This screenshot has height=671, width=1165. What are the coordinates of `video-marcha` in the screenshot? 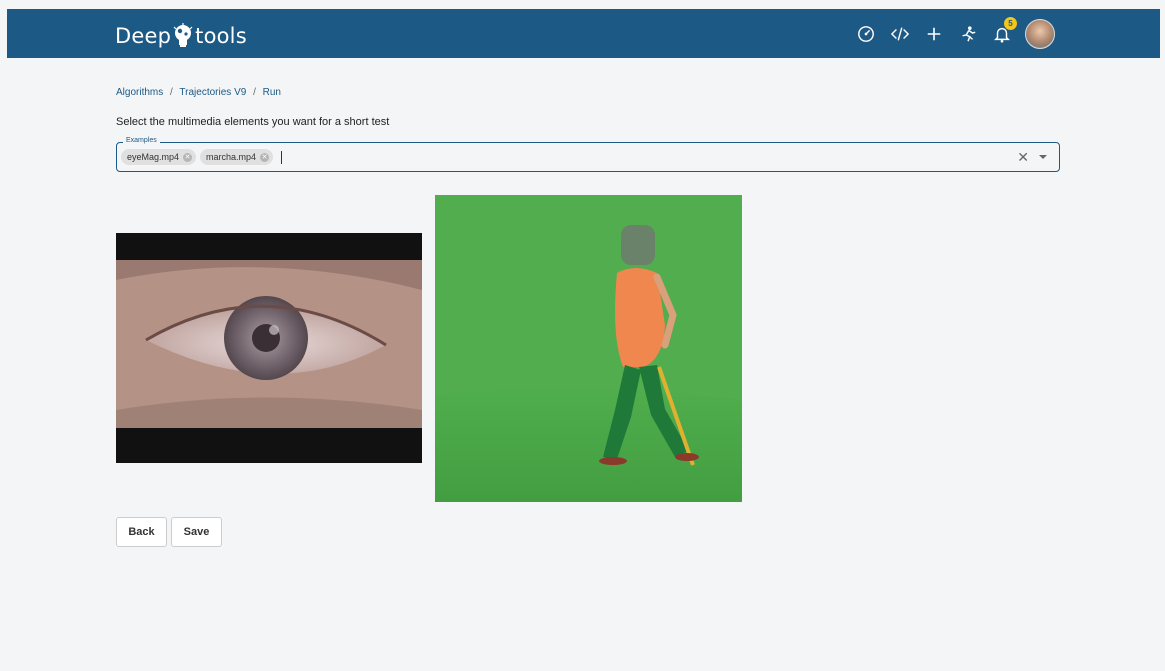 It's located at (588, 348).